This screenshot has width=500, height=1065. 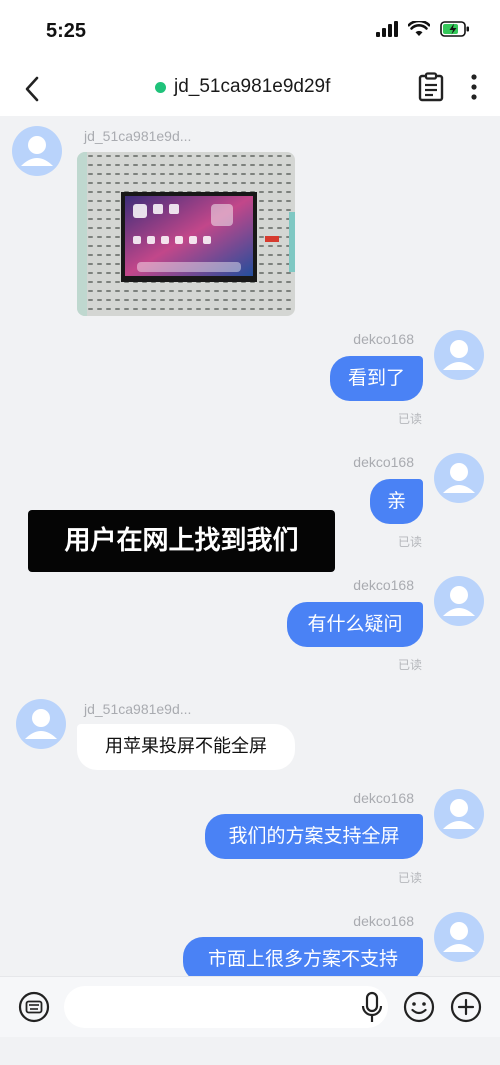 I want to click on chat-header: jd_51ca981e9d29f, so click(x=250, y=89).